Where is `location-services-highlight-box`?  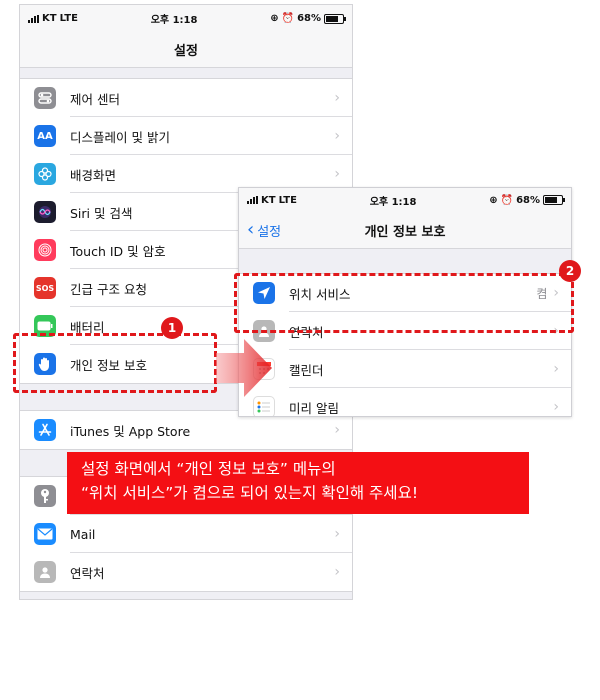
location-services-highlight-box is located at coordinates (404, 303).